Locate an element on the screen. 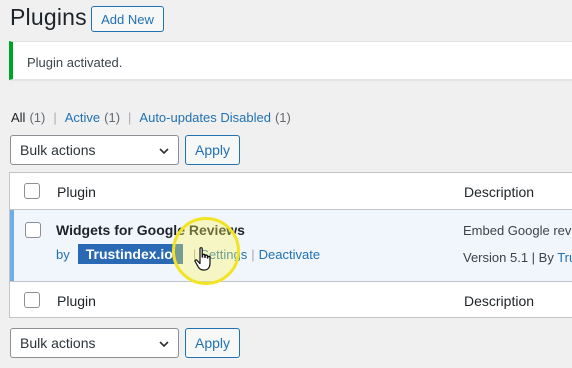 The image size is (572, 368). notice-text: Plugin activated. is located at coordinates (75, 62).